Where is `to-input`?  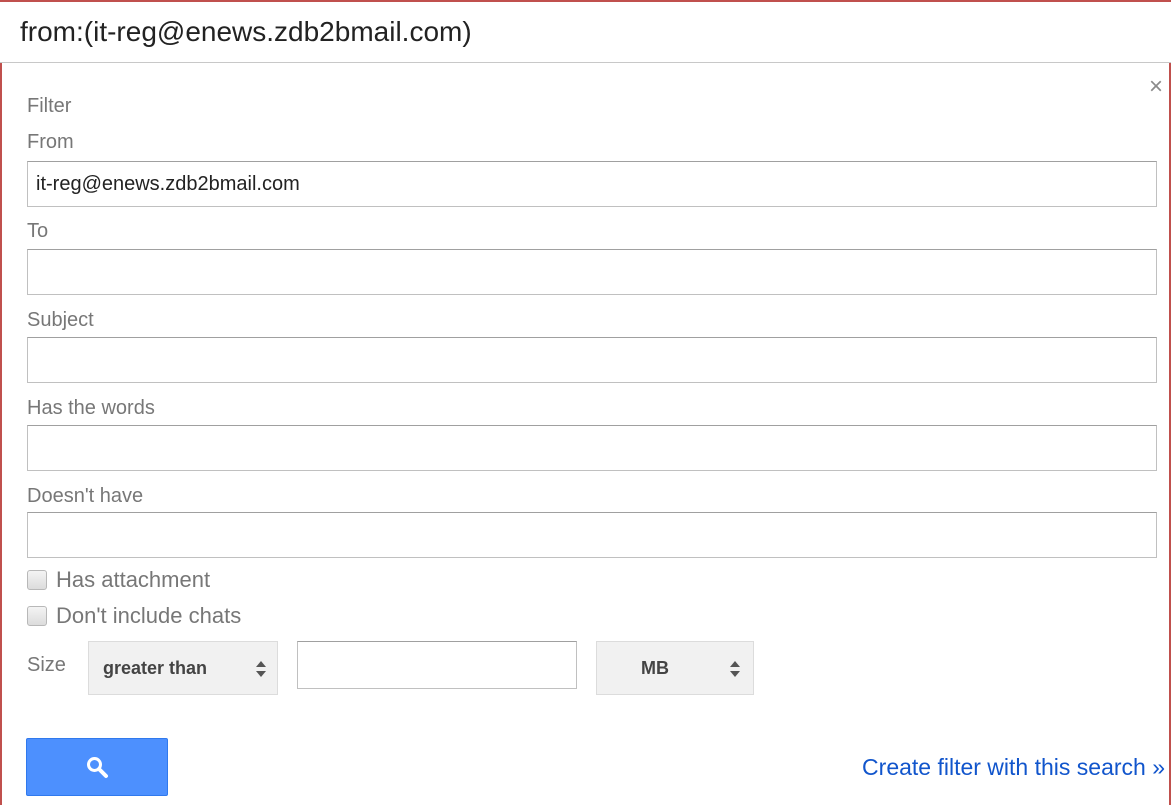
to-input is located at coordinates (592, 272).